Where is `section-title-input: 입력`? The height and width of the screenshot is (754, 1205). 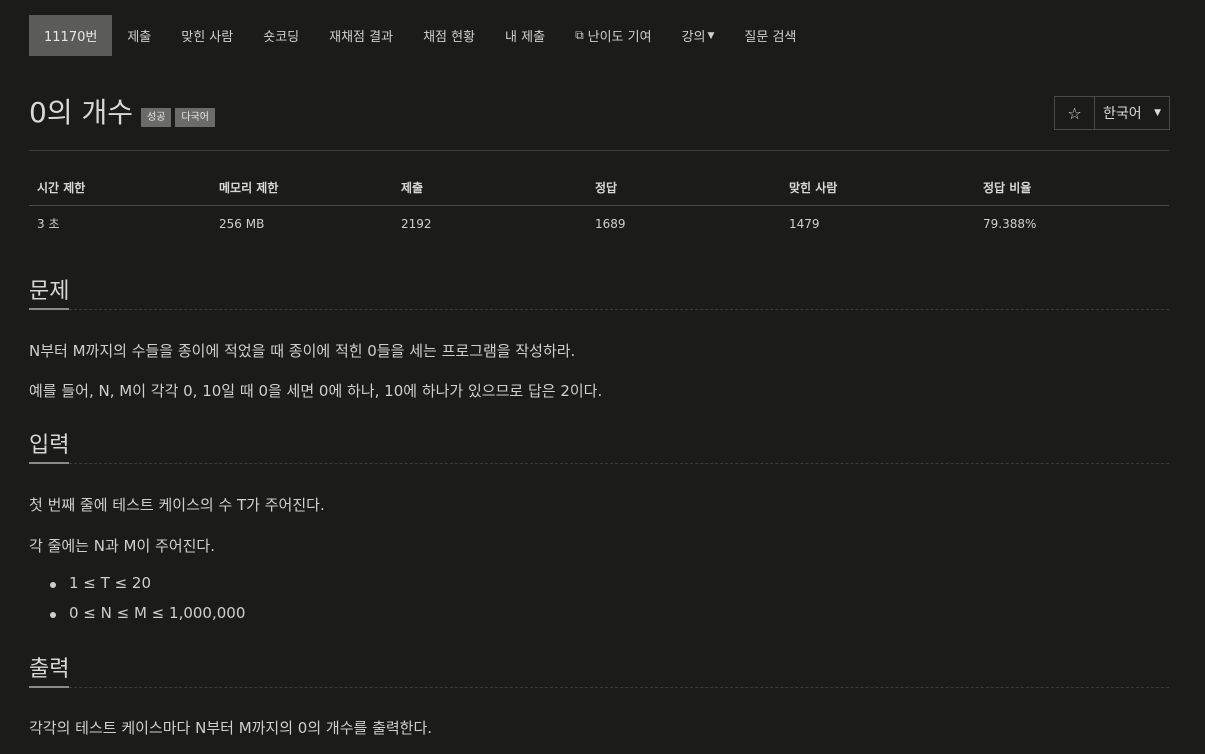 section-title-input: 입력 is located at coordinates (49, 445).